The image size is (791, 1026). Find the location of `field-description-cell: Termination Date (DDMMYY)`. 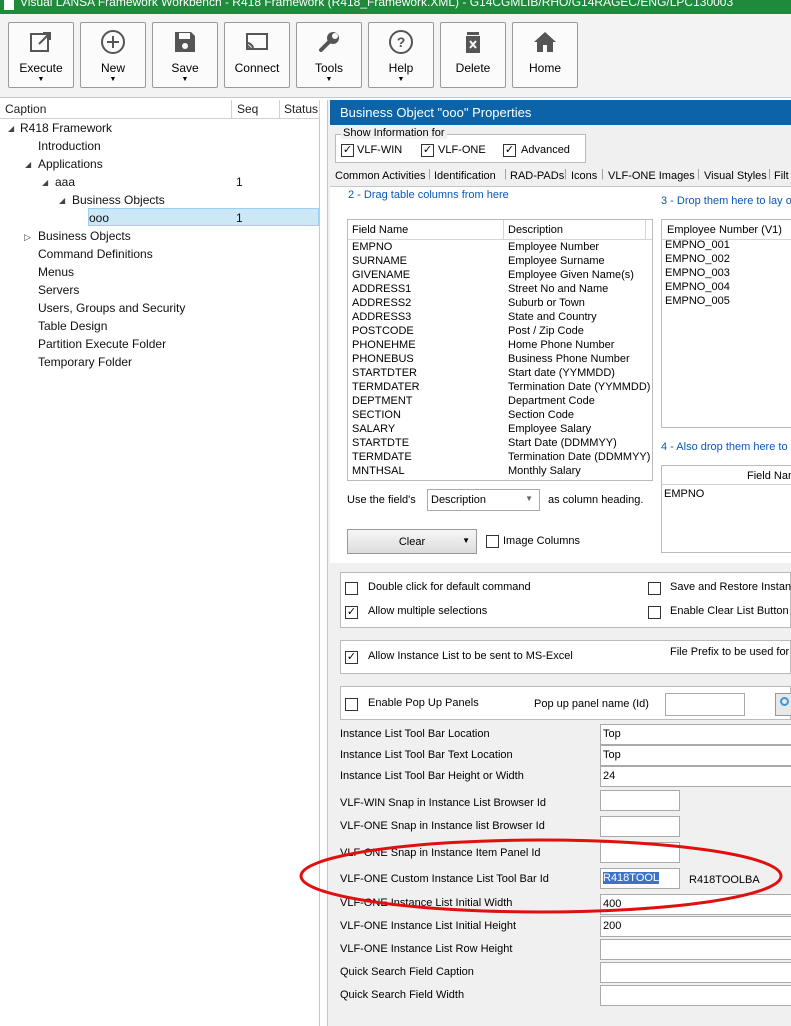

field-description-cell: Termination Date (DDMMYY) is located at coordinates (579, 457).